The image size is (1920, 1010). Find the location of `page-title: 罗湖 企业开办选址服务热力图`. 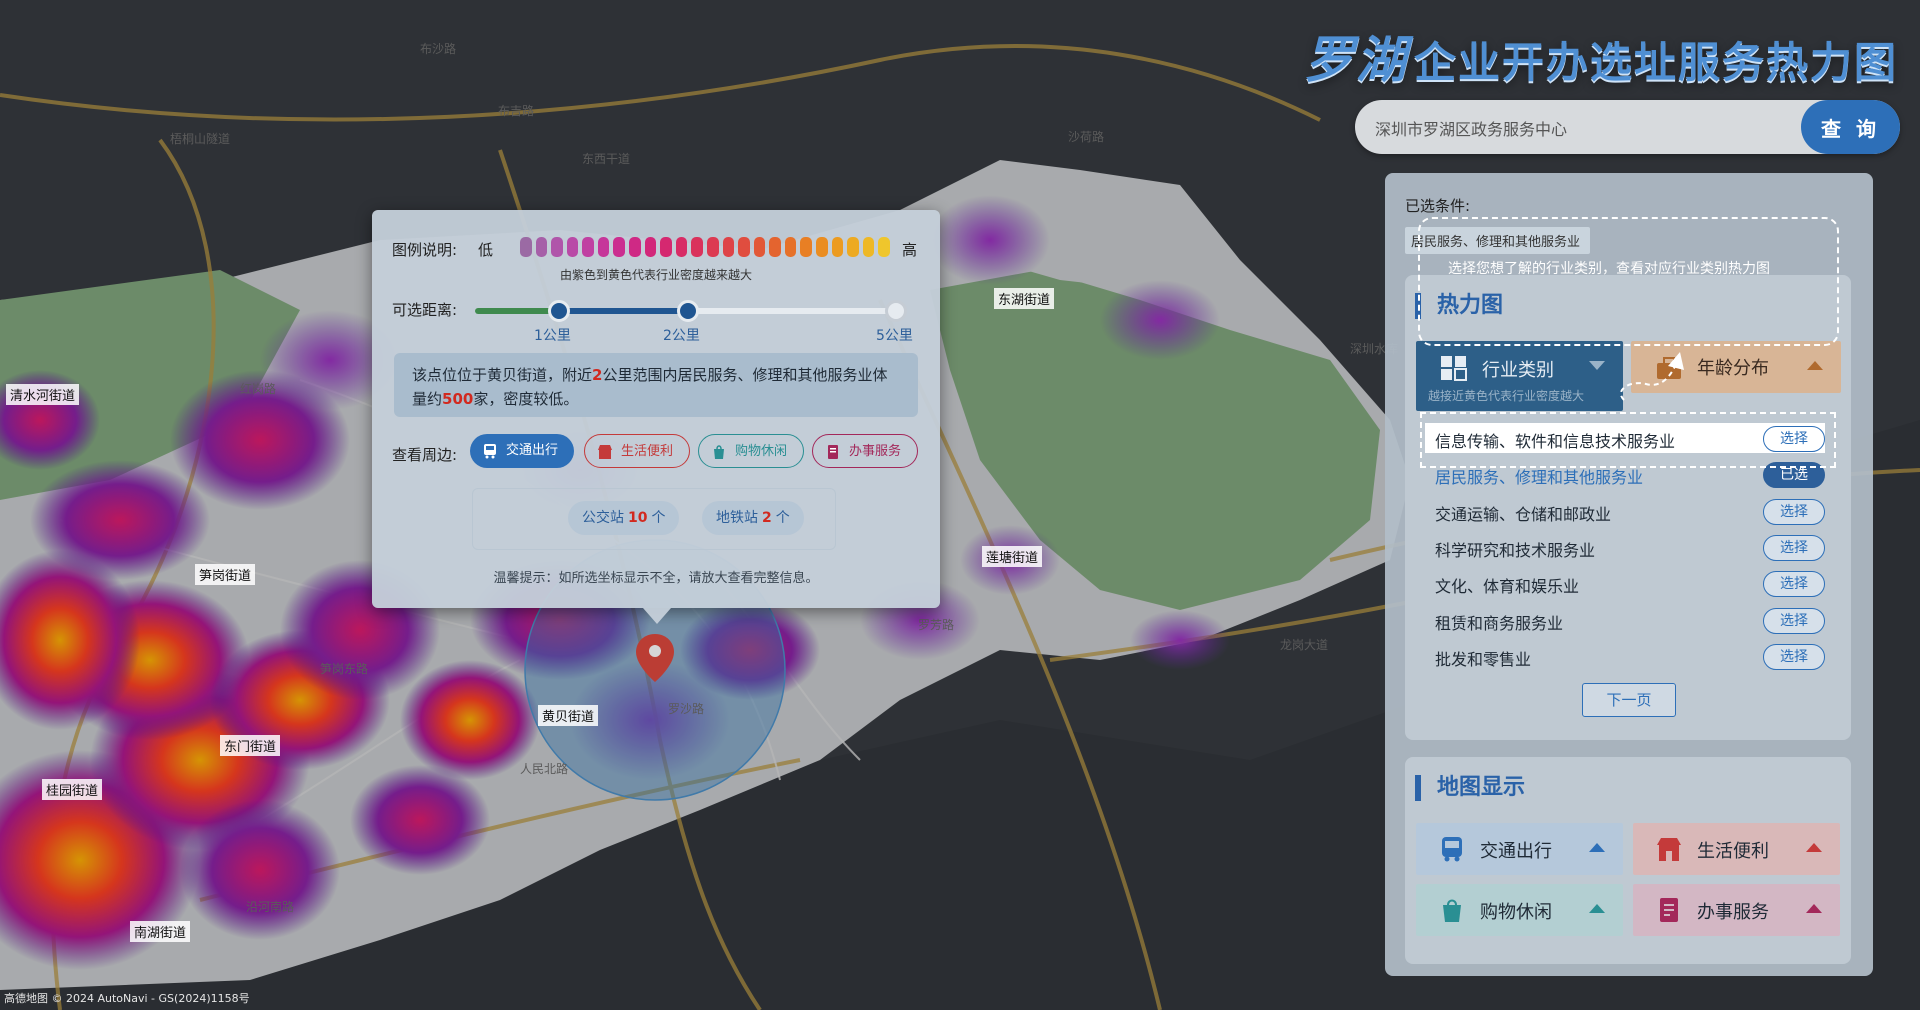

page-title: 罗湖 企业开办选址服务热力图 is located at coordinates (1601, 56).